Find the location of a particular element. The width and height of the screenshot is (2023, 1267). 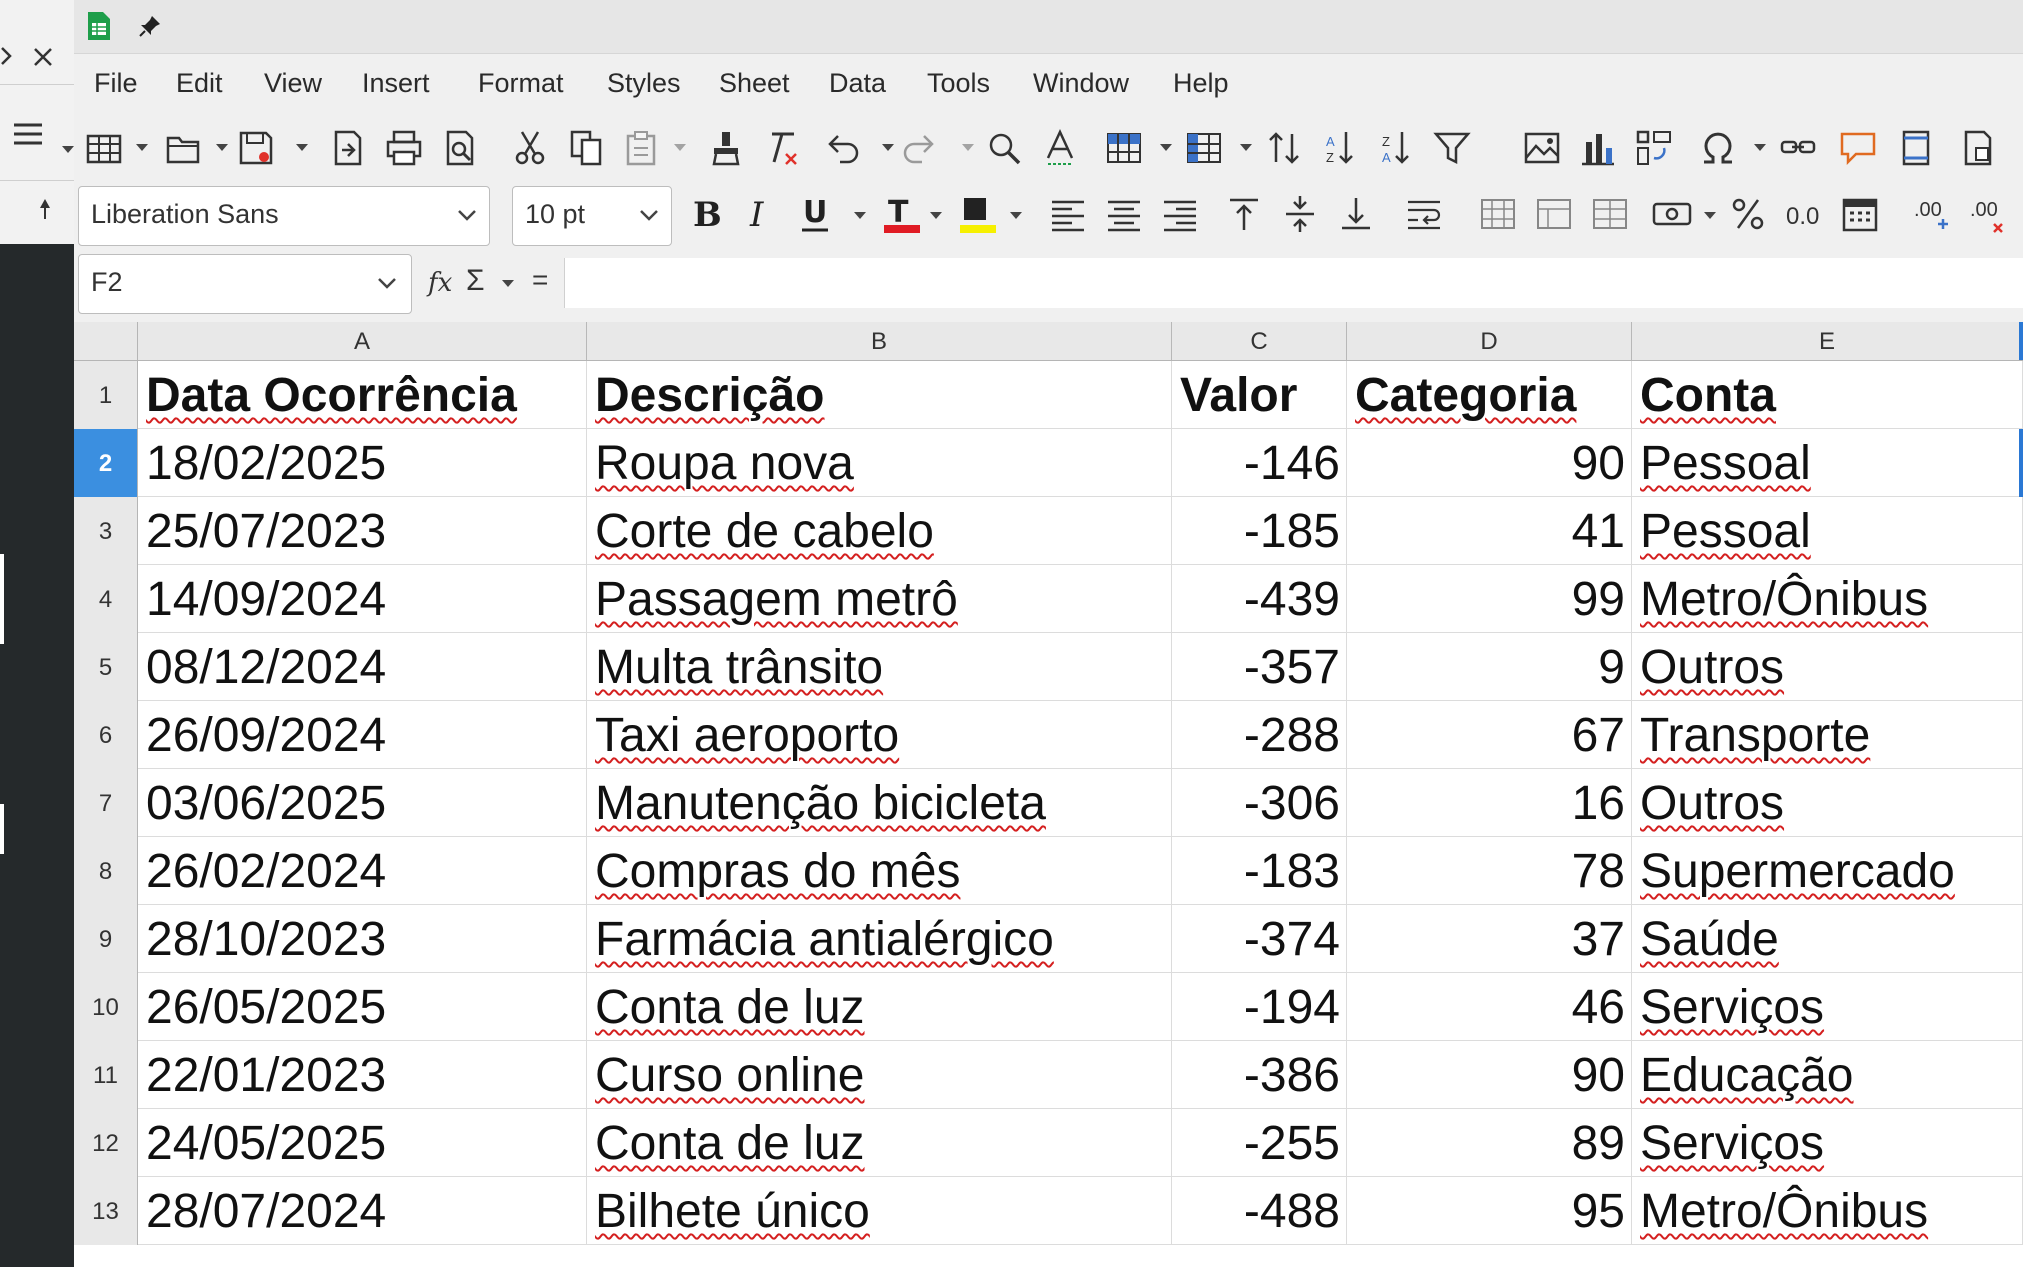

cell-value: -183 is located at coordinates (1259, 871).